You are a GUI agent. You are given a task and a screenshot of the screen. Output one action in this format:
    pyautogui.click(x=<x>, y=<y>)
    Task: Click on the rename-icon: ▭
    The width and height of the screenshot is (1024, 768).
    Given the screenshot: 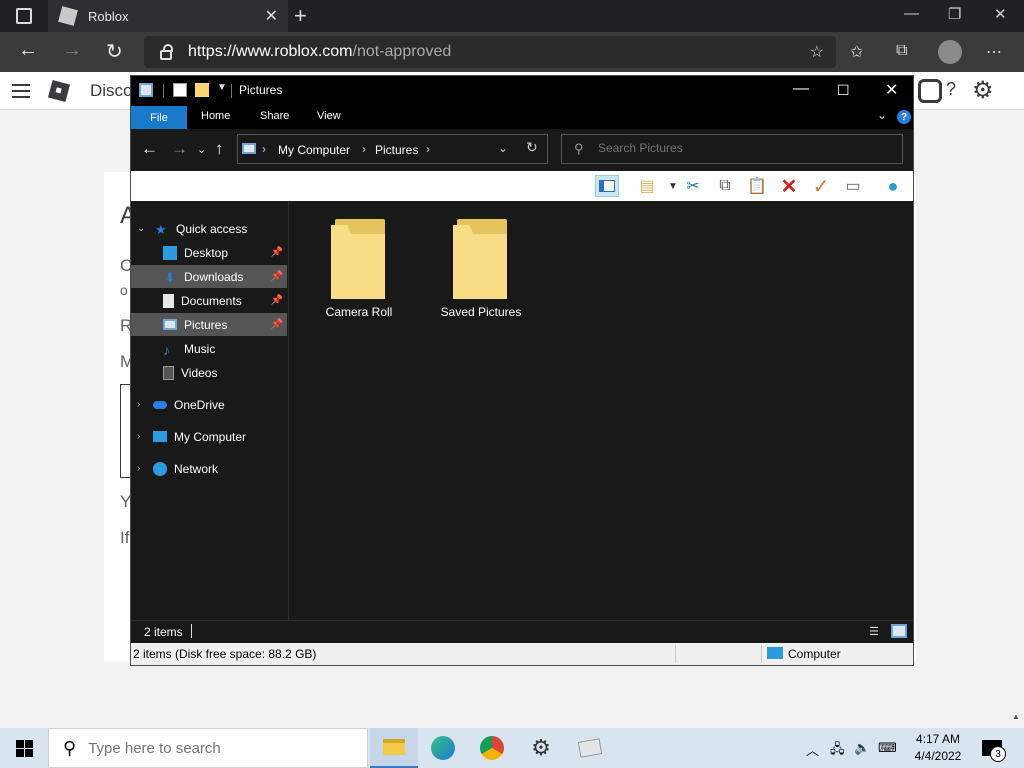 What is the action you would take?
    pyautogui.click(x=853, y=186)
    